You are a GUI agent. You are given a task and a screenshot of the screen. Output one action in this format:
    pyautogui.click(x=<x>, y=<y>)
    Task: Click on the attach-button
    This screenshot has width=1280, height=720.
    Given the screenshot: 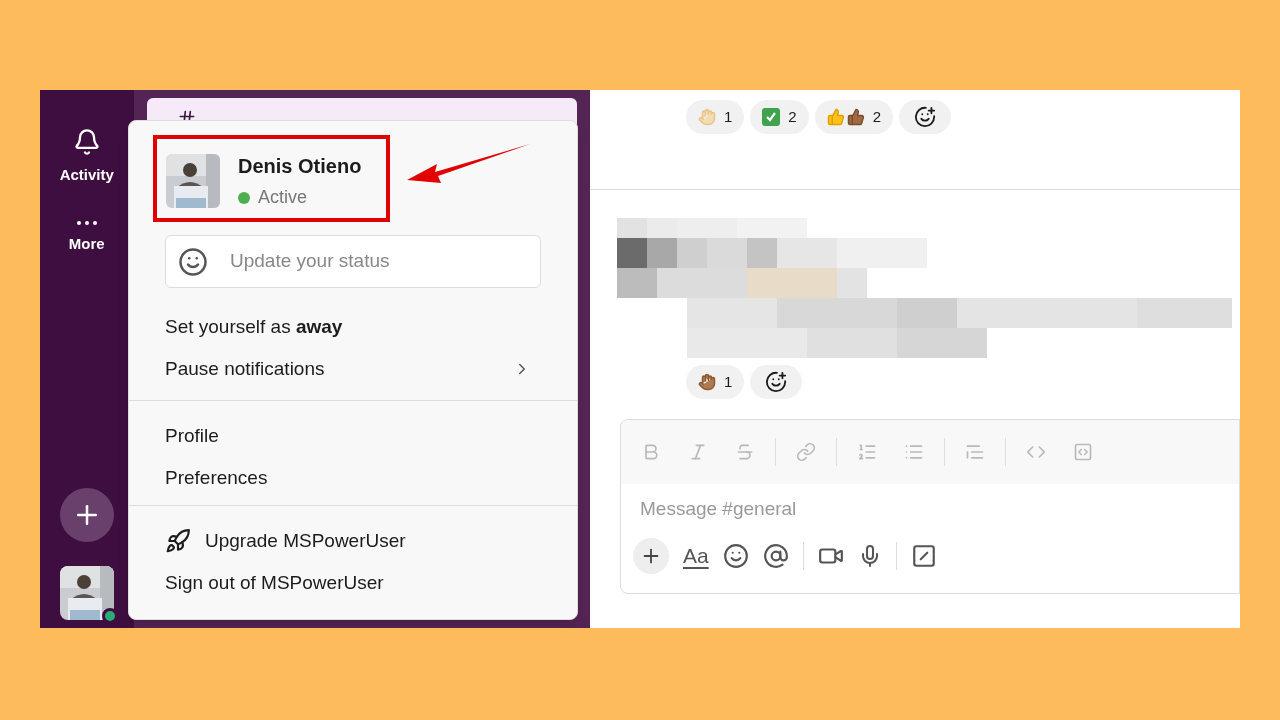 What is the action you would take?
    pyautogui.click(x=651, y=556)
    